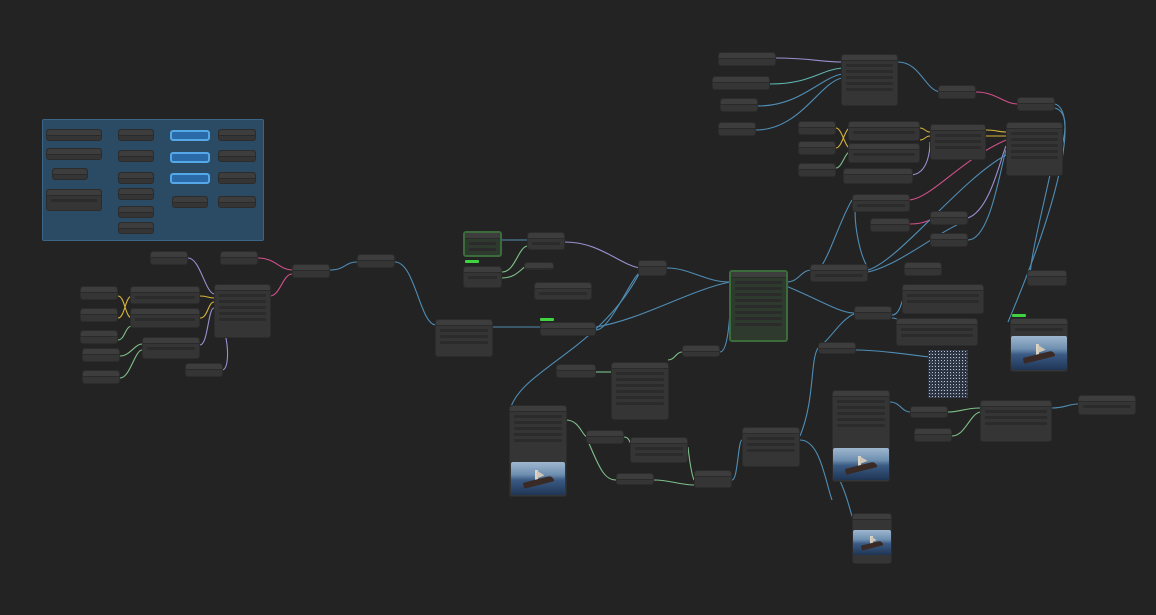 This screenshot has height=615, width=1156. Describe the element at coordinates (99, 315) in the screenshot. I see `node-l4` at that location.